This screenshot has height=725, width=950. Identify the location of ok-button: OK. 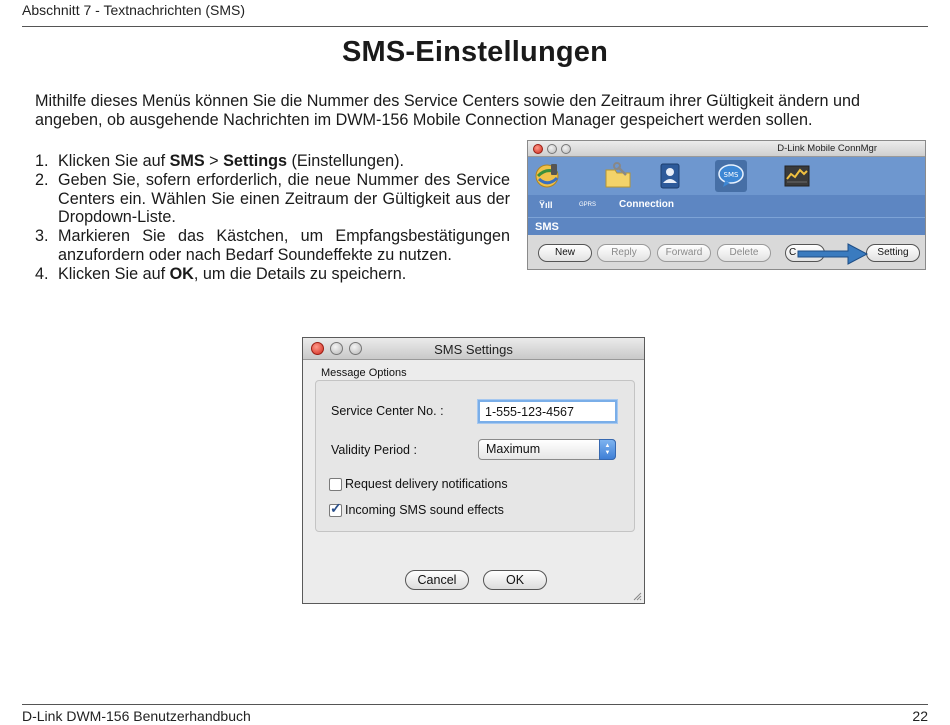
(515, 580).